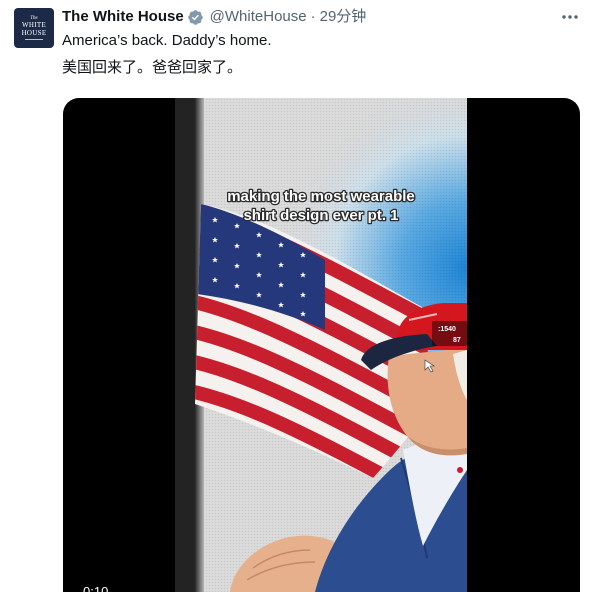  I want to click on more-options-icon, so click(570, 17).